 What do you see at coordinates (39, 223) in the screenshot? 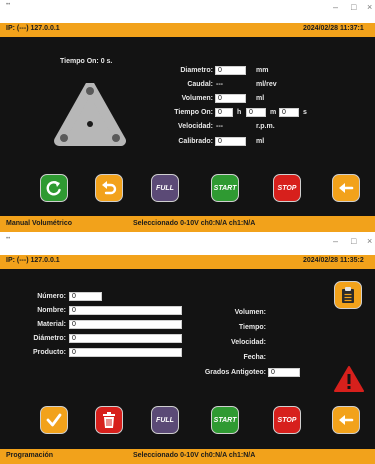
I see `mode-label: Manual Volumétrico` at bounding box center [39, 223].